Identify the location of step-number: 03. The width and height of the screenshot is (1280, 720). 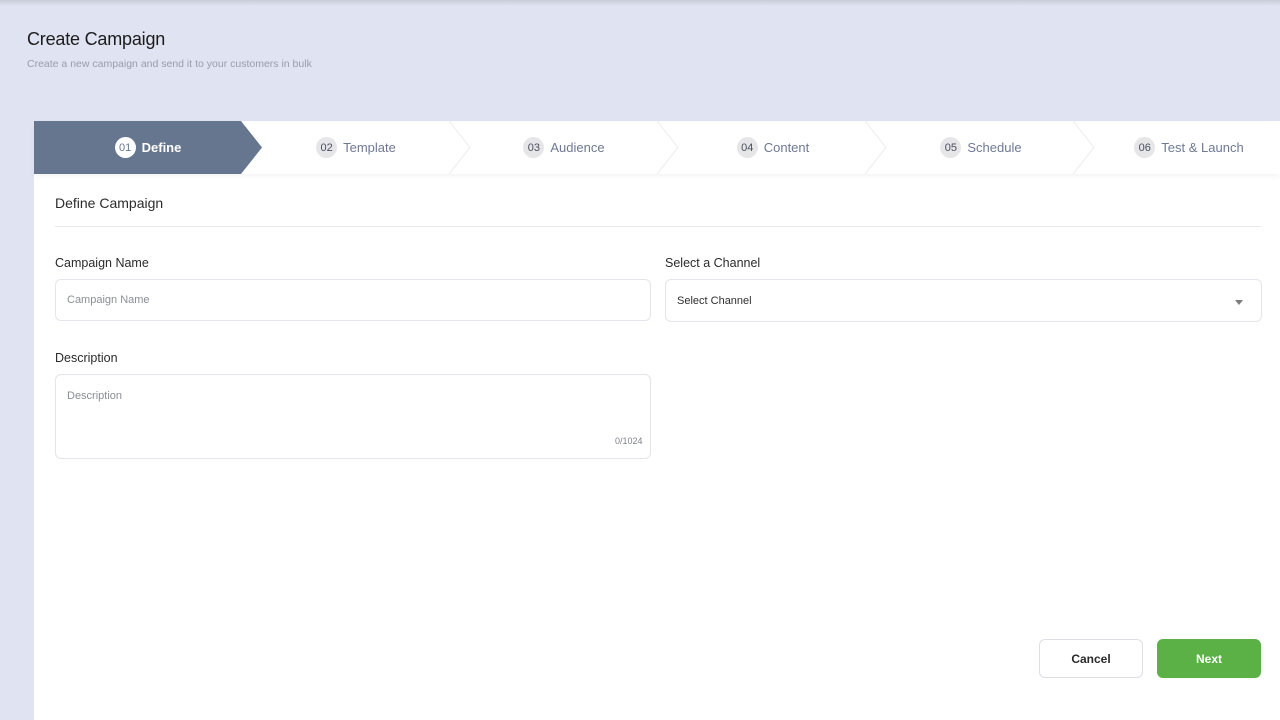
(534, 147).